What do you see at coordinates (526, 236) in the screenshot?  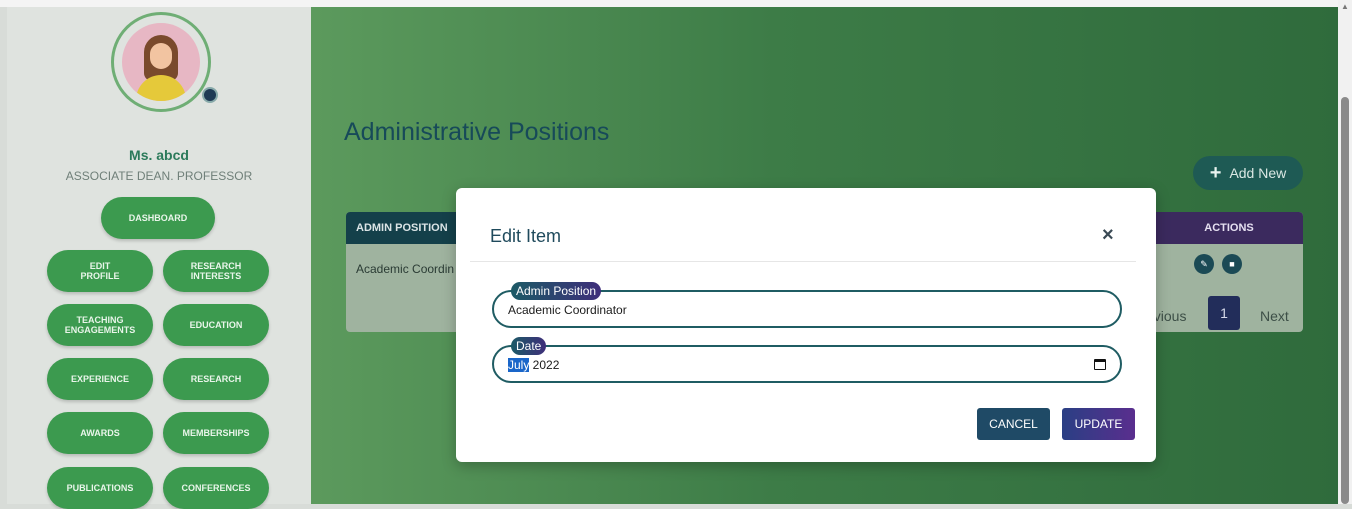 I see `modal-title: Edit Item` at bounding box center [526, 236].